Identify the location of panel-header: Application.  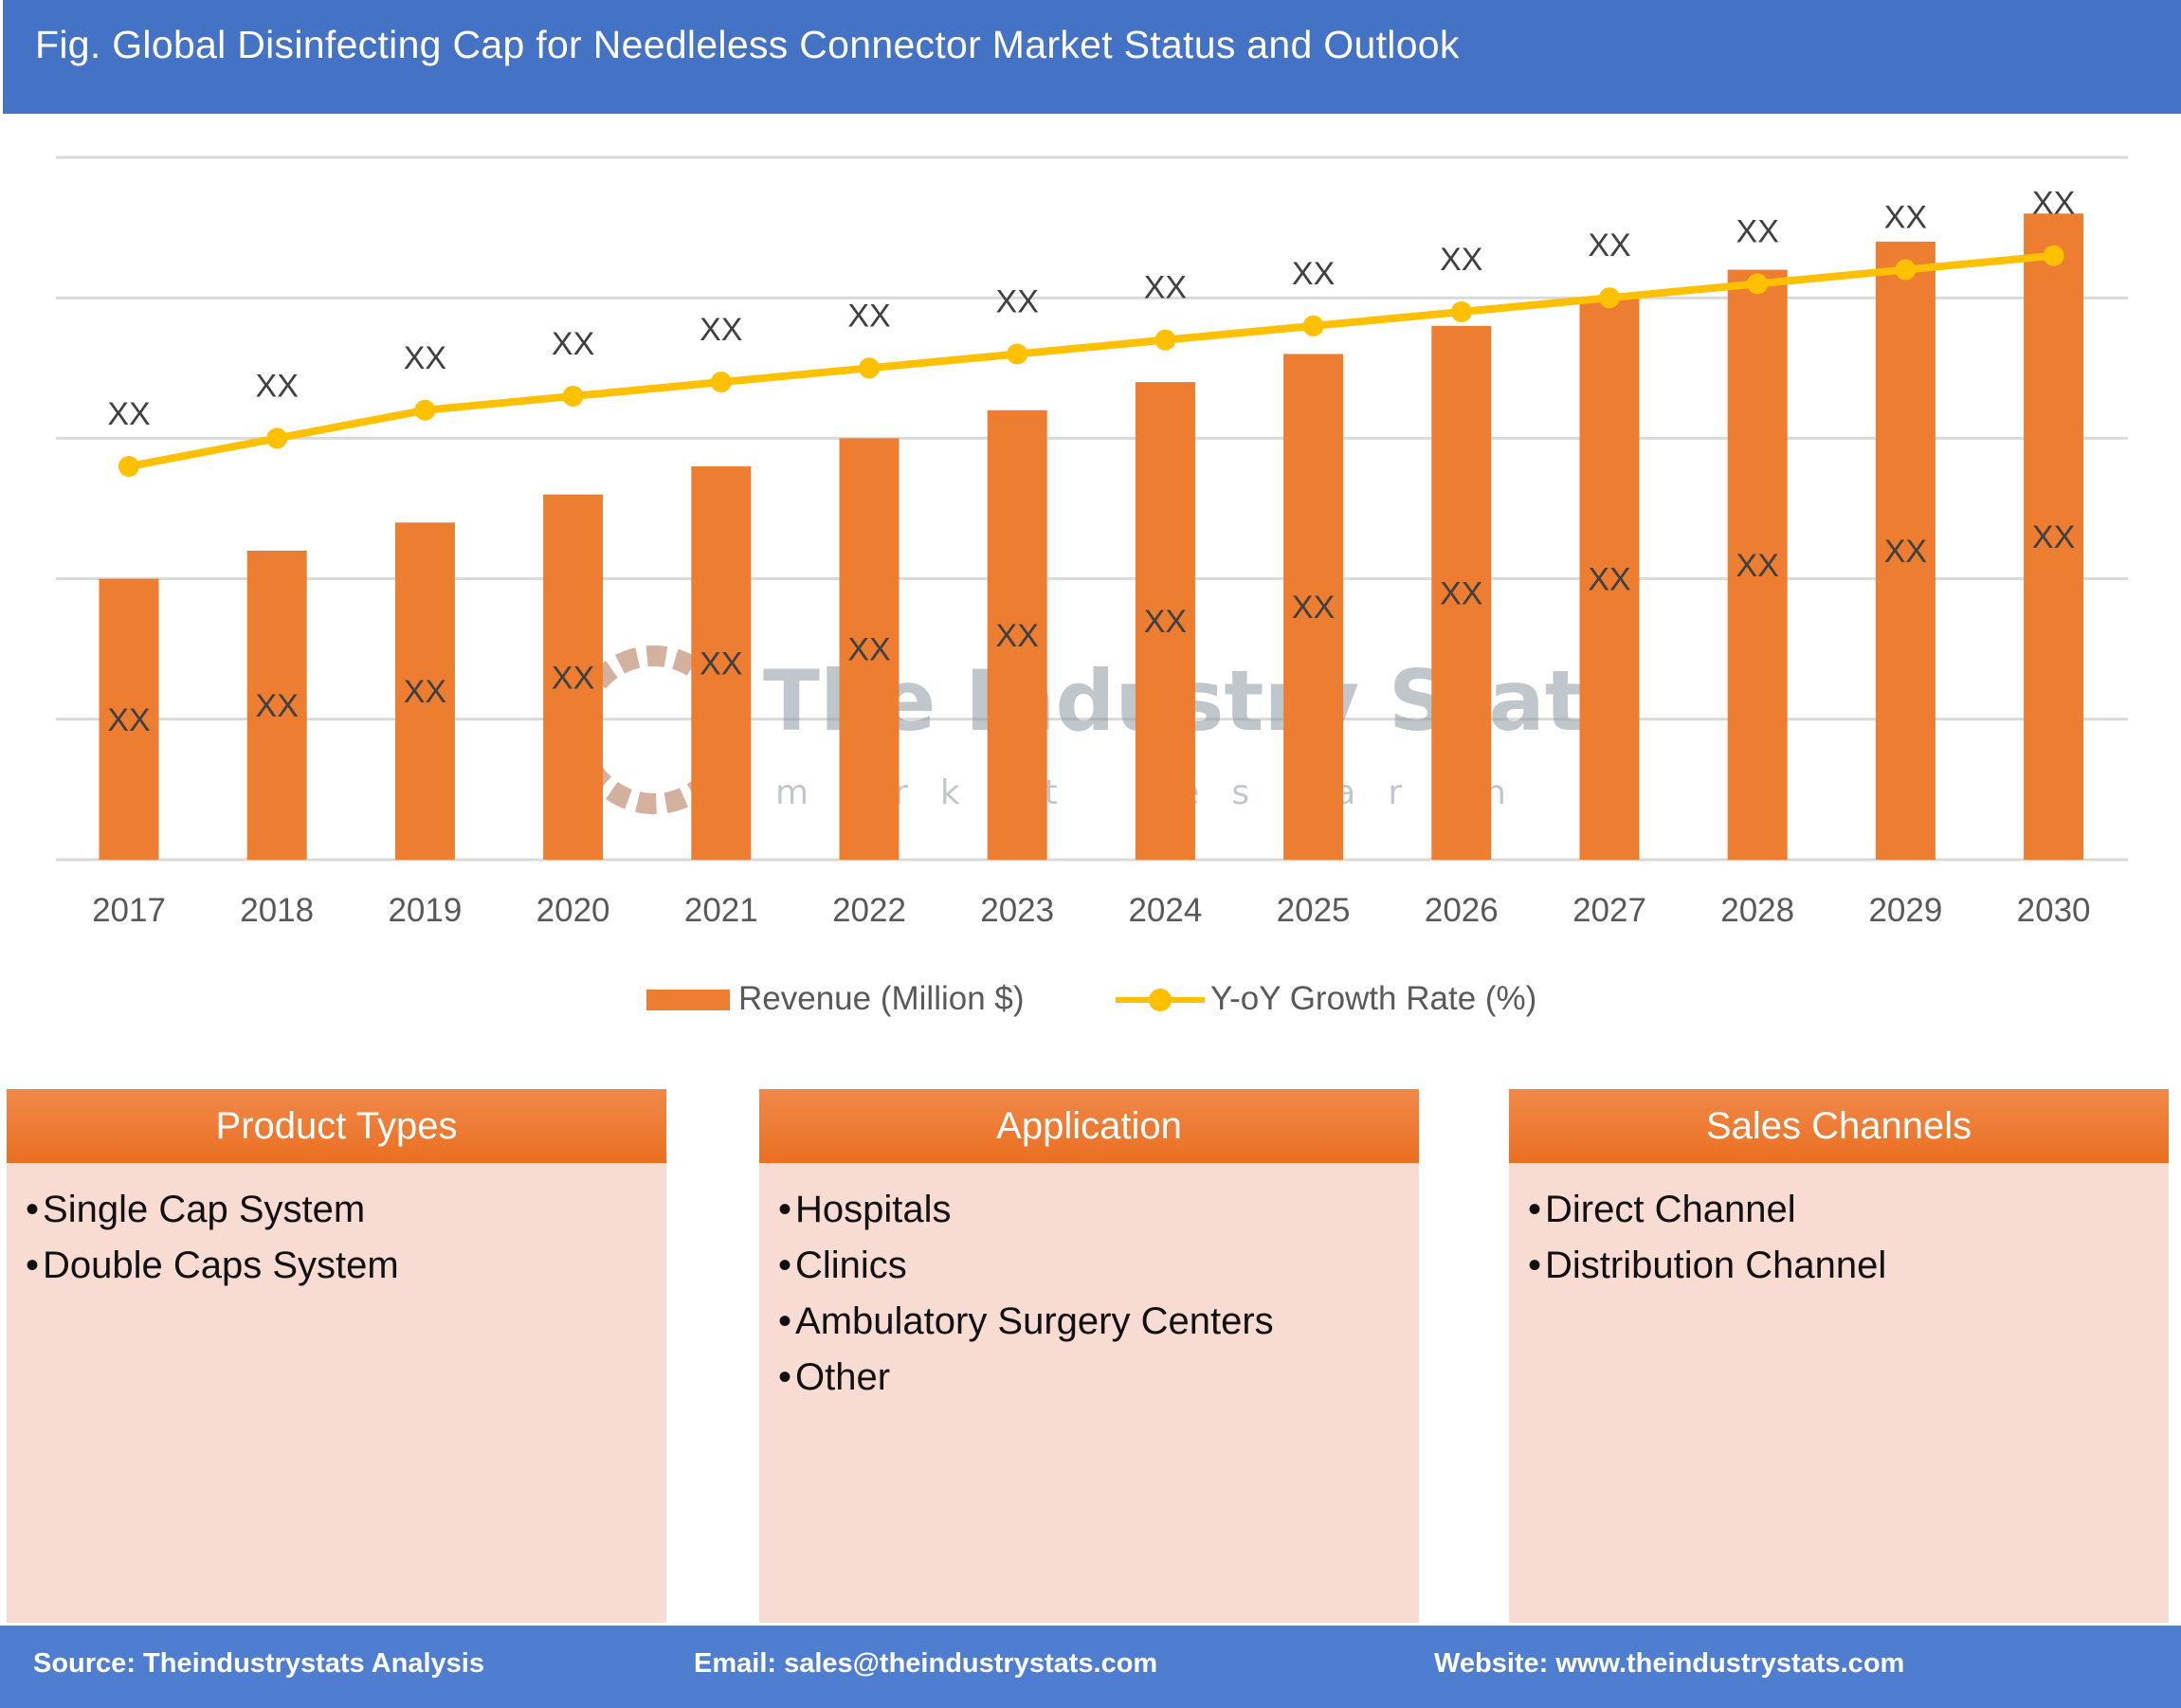
(1089, 1126).